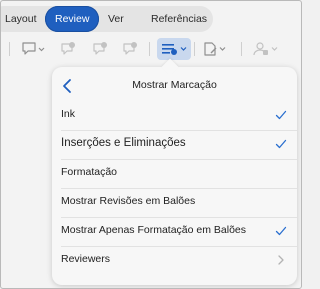 This screenshot has height=289, width=320. Describe the element at coordinates (128, 201) in the screenshot. I see `menu-item-label: Mostrar Revisões em Balões` at that location.